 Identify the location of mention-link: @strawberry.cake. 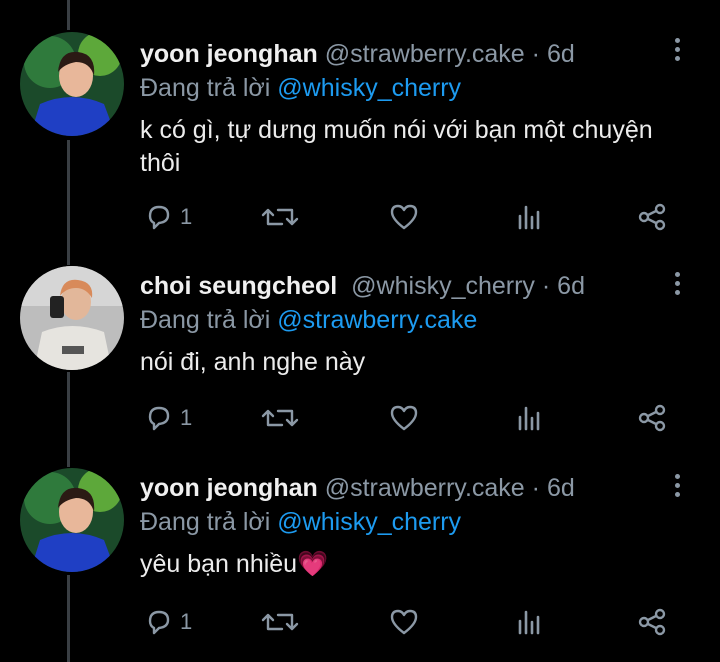
(377, 320).